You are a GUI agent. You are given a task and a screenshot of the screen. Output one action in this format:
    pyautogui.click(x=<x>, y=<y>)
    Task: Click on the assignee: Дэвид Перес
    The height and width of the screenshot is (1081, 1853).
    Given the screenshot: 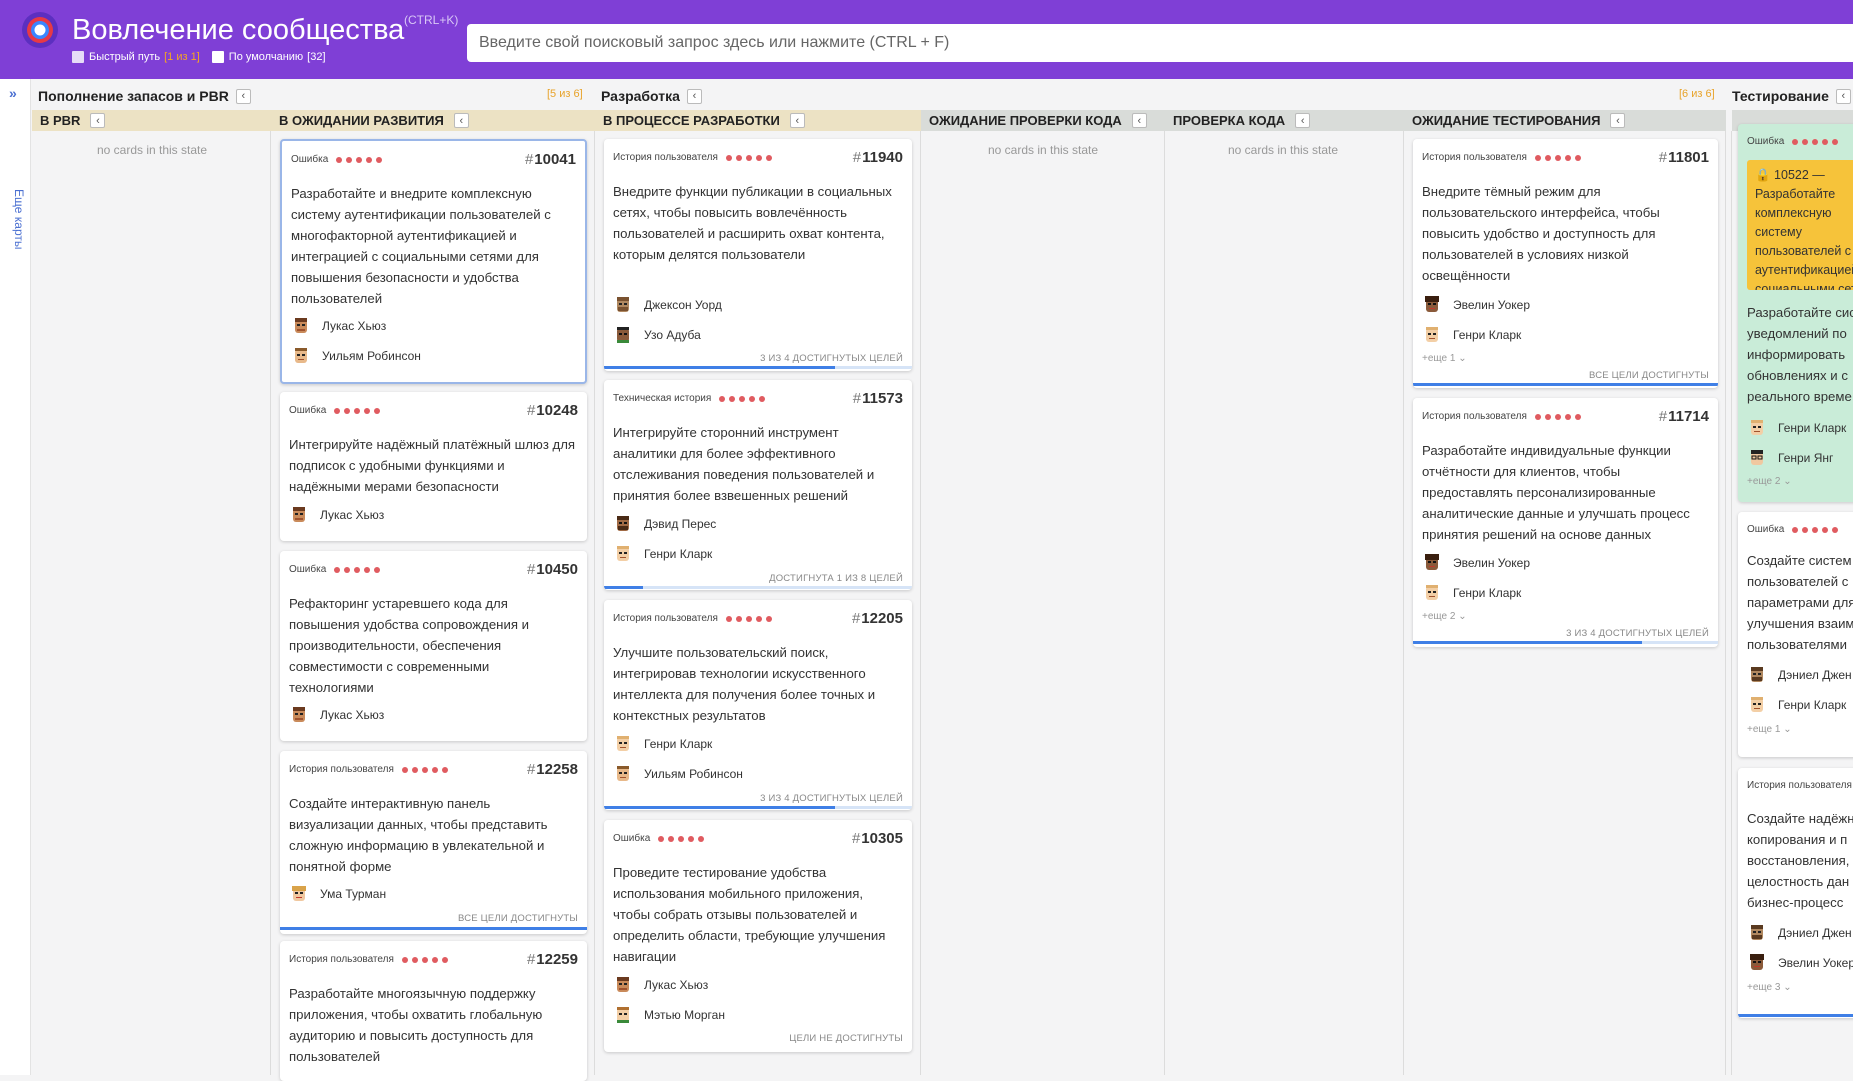 What is the action you would take?
    pyautogui.click(x=664, y=524)
    